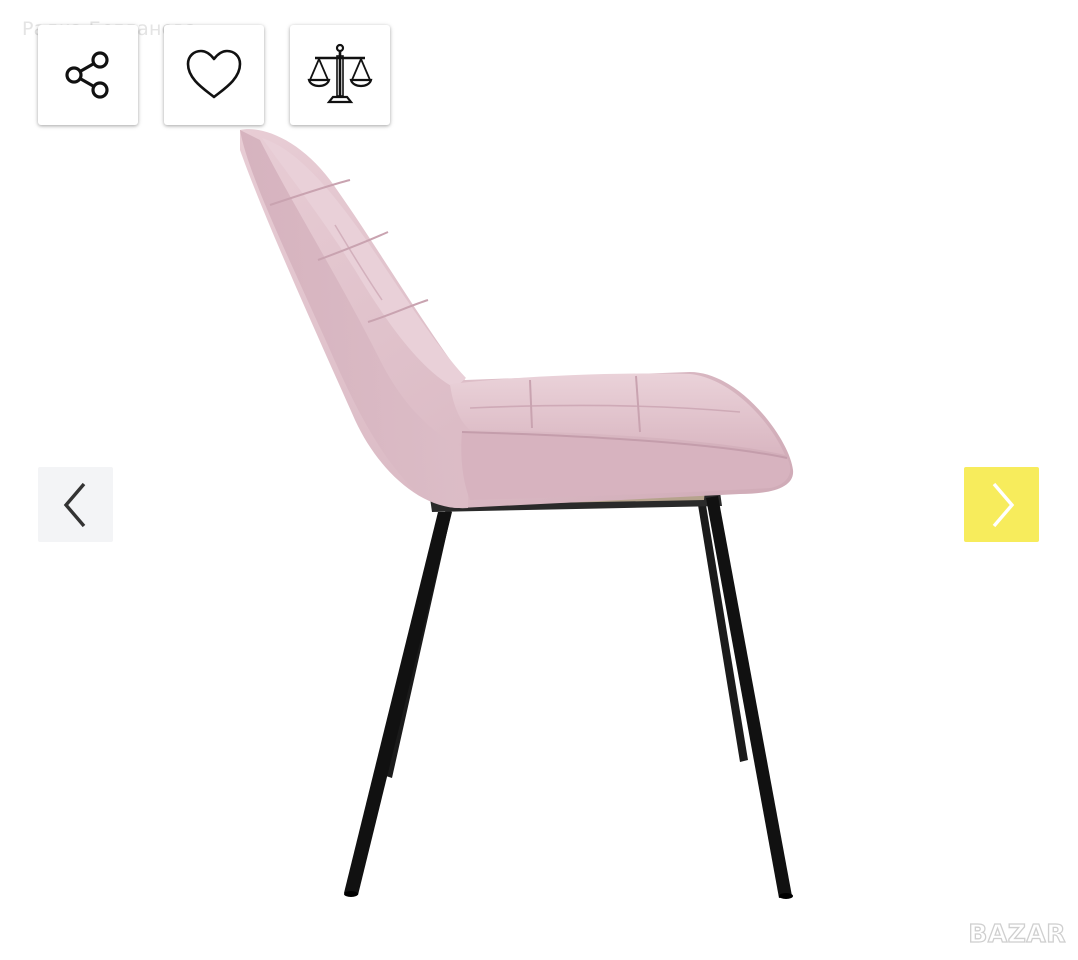 The width and height of the screenshot is (1078, 960). I want to click on chair-back-leg-front, so click(398, 703).